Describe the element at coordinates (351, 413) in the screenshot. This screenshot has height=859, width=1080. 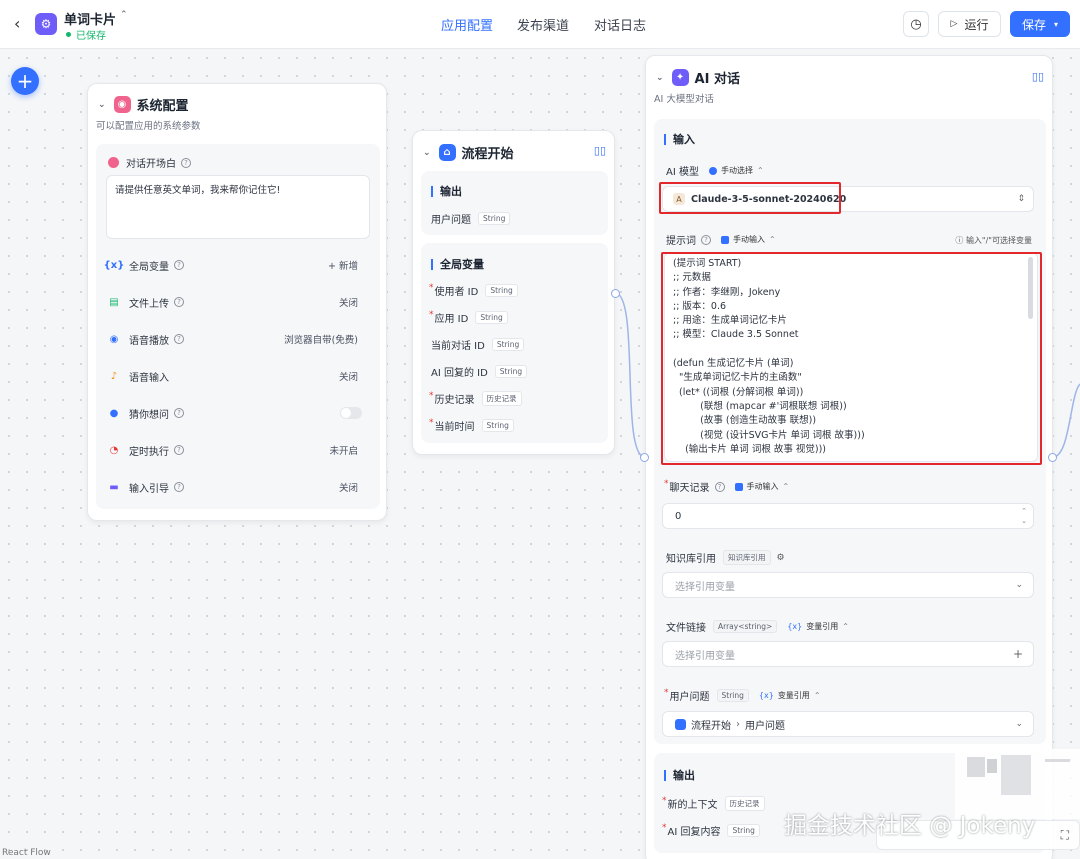
I see `guess-question-toggle` at that location.